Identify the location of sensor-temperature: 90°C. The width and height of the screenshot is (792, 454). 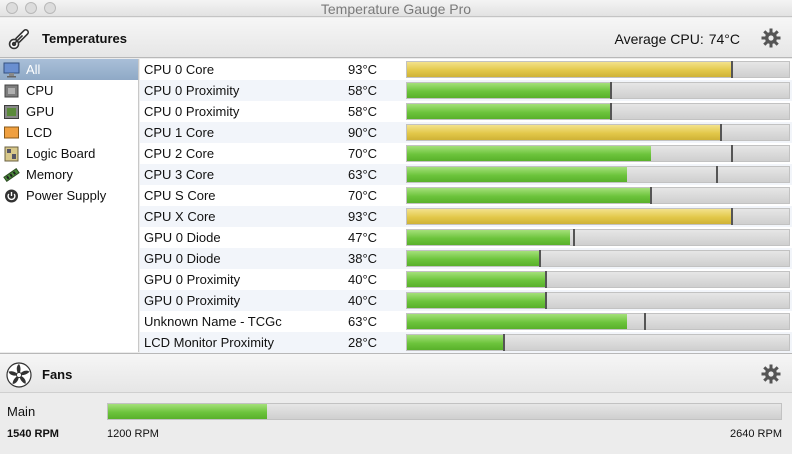
(363, 132).